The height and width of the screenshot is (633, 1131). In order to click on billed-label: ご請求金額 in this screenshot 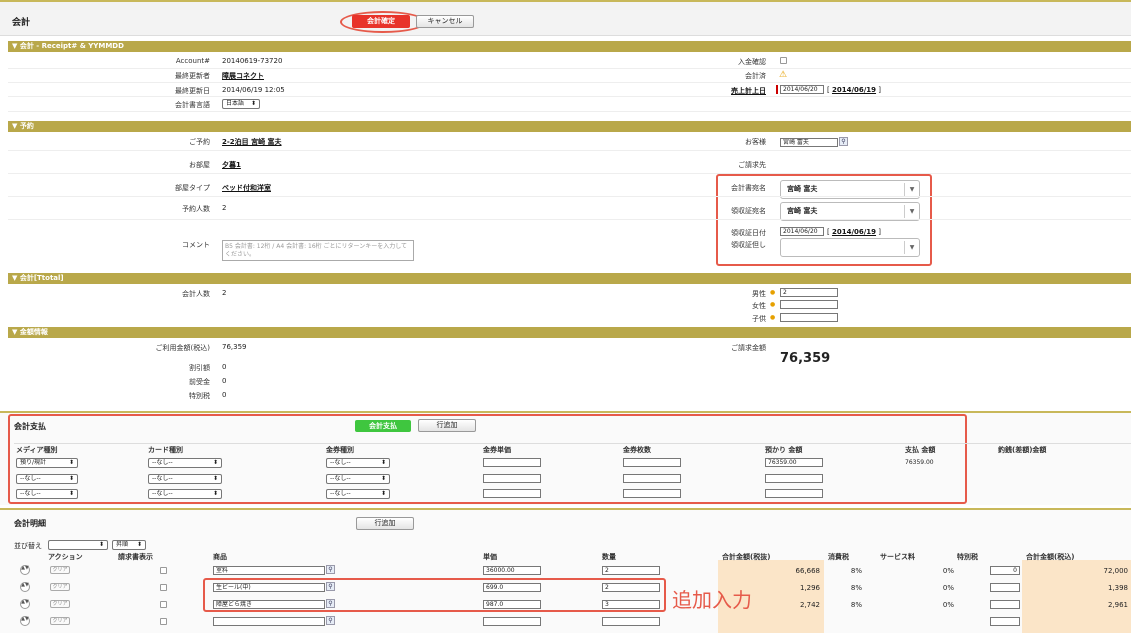, I will do `click(748, 348)`.